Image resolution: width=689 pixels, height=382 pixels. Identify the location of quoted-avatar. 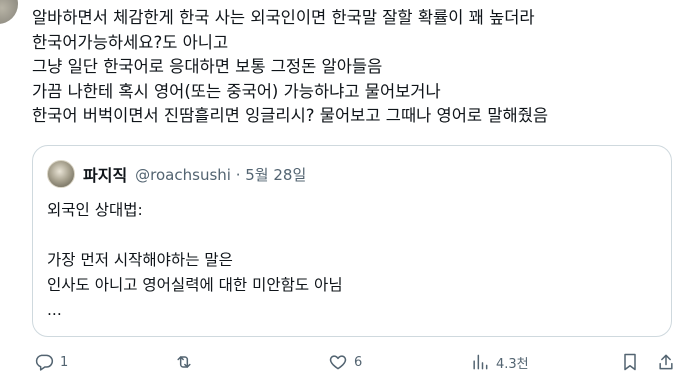
(61, 174).